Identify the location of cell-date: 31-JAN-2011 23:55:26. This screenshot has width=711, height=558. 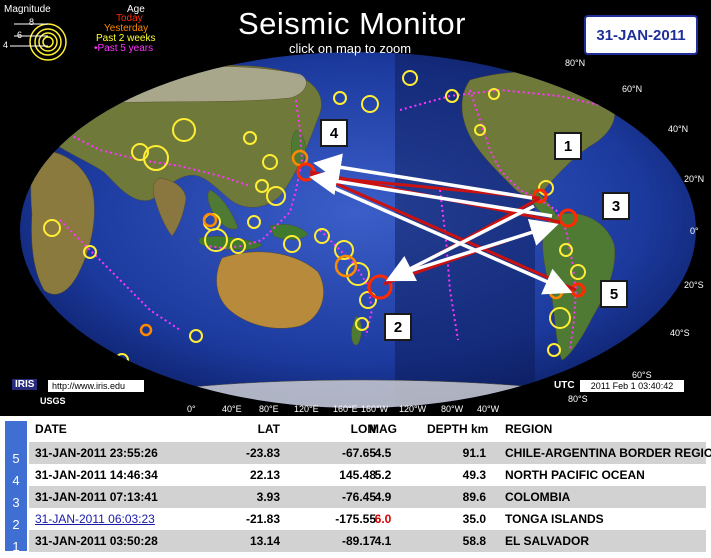
(96, 453).